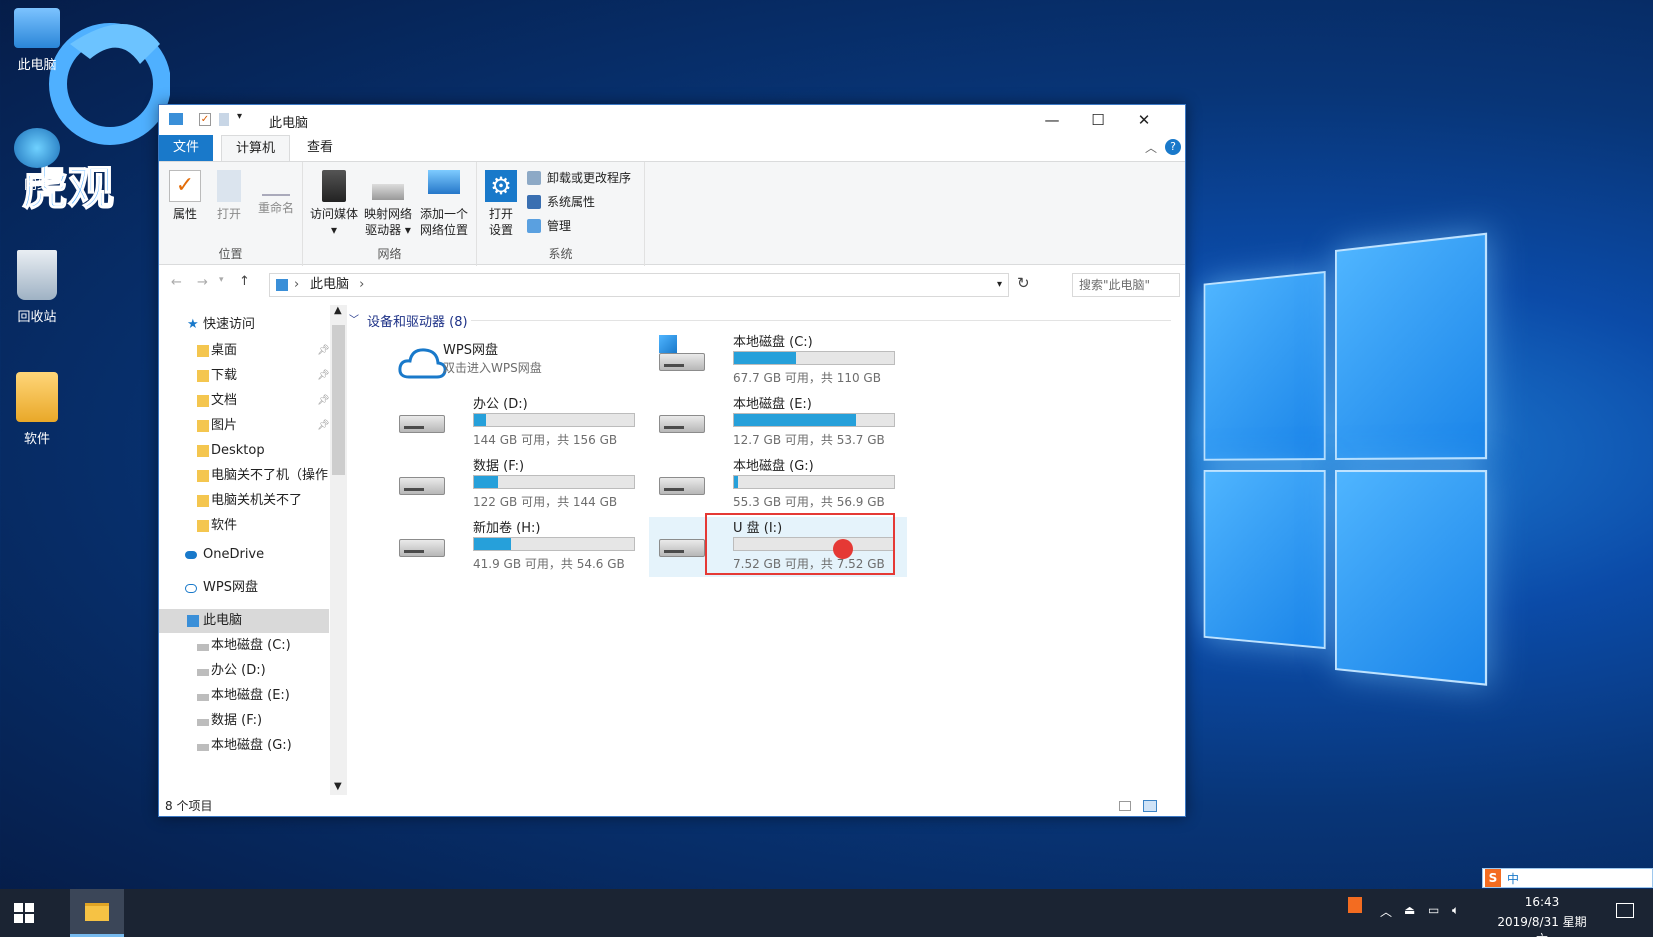  I want to click on nav-drive-label: 数据 (F:), so click(237, 720).